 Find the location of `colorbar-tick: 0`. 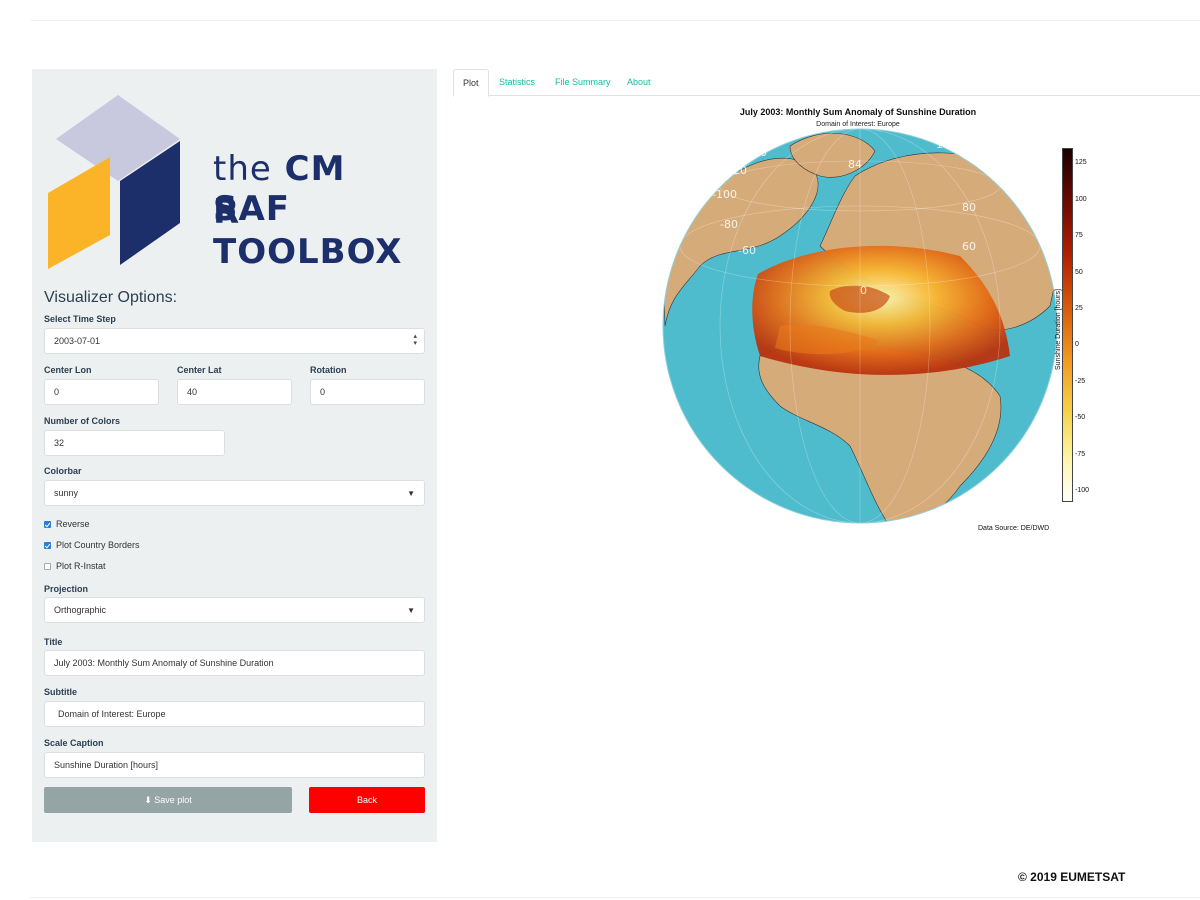

colorbar-tick: 0 is located at coordinates (1077, 344).